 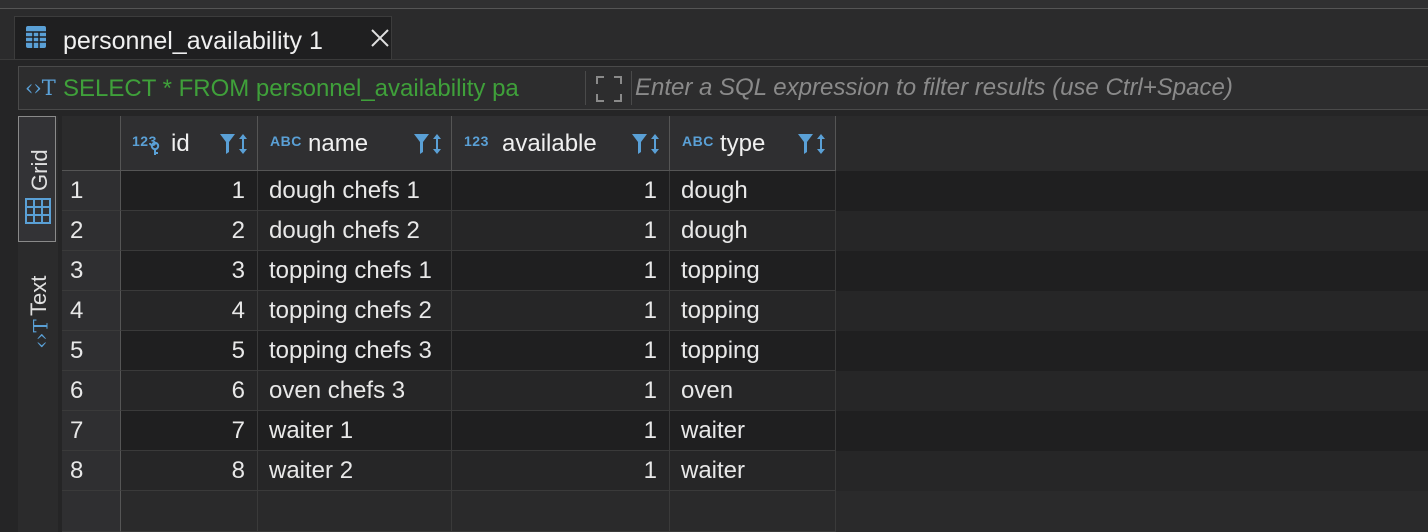 What do you see at coordinates (355, 191) in the screenshot?
I see `cell-name: dough chefs 1` at bounding box center [355, 191].